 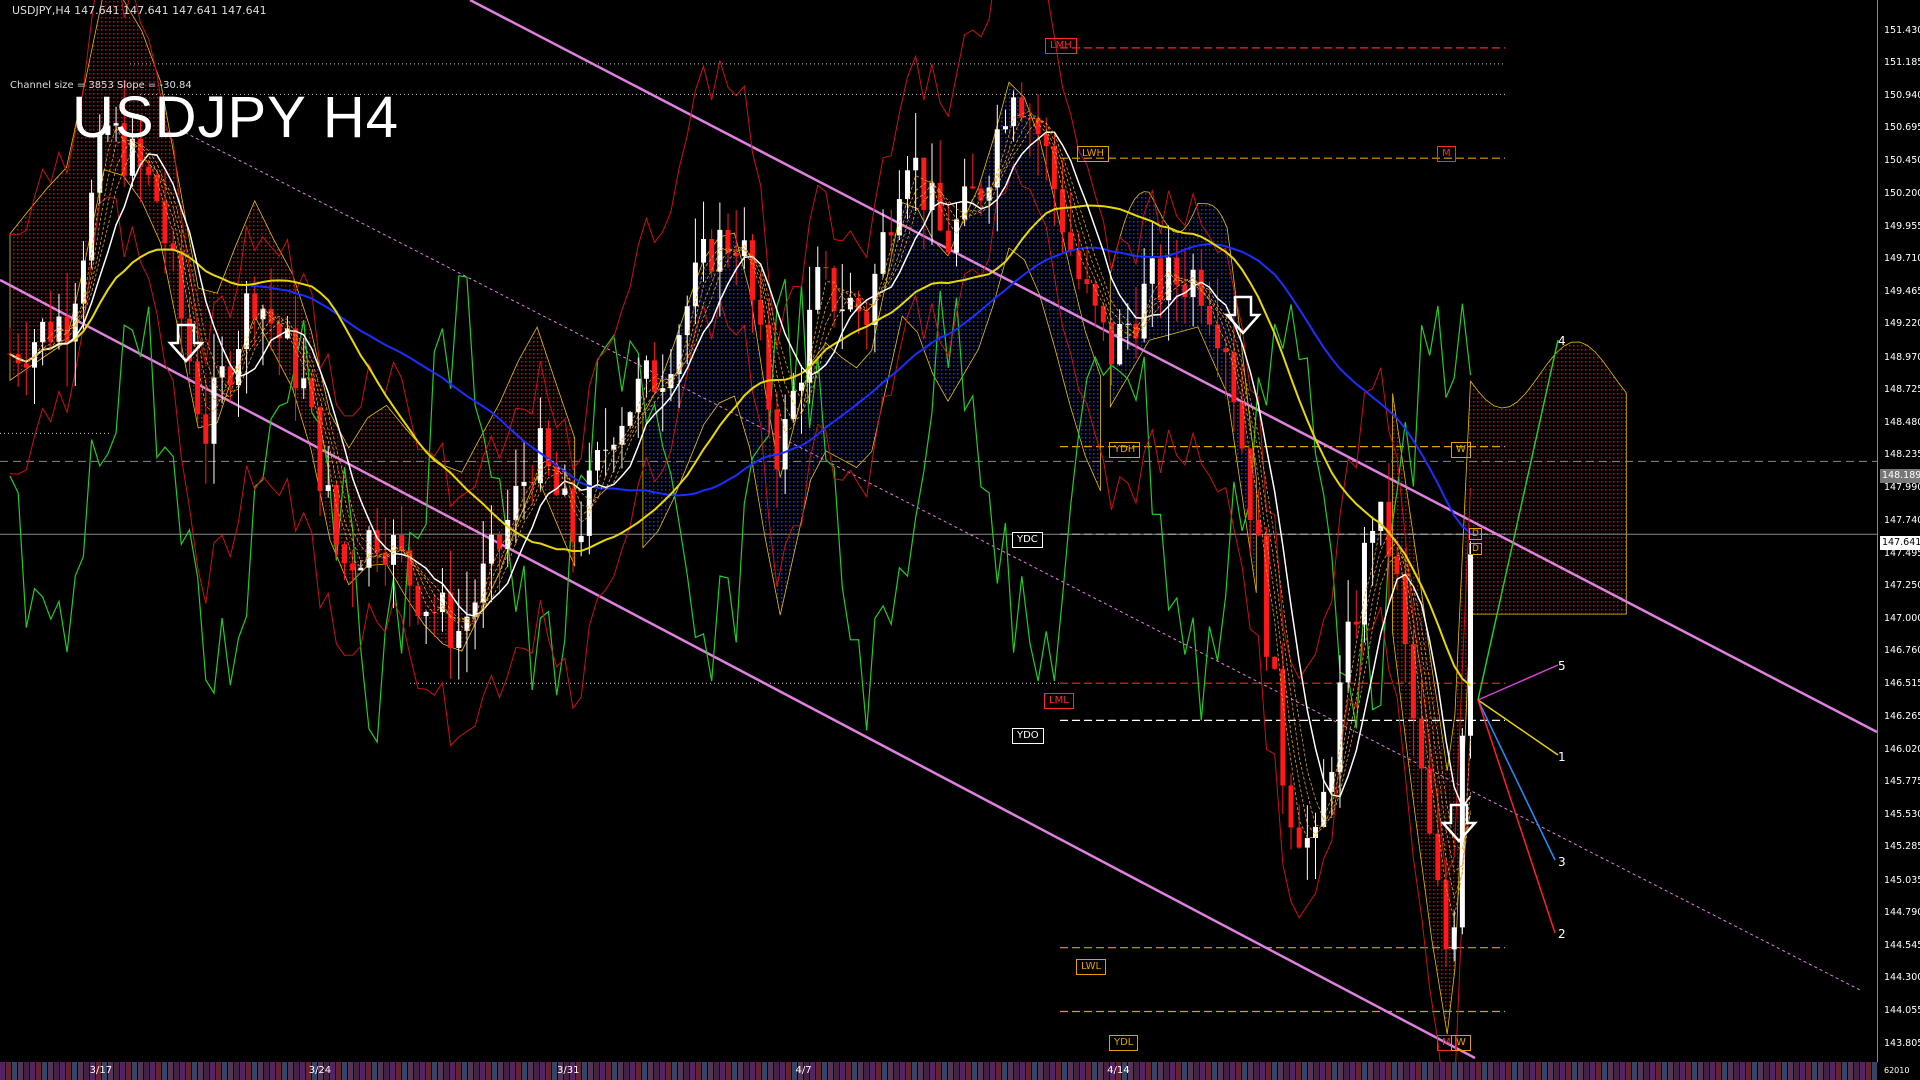 I want to click on tag-ydc: YDC, so click(x=1027, y=540).